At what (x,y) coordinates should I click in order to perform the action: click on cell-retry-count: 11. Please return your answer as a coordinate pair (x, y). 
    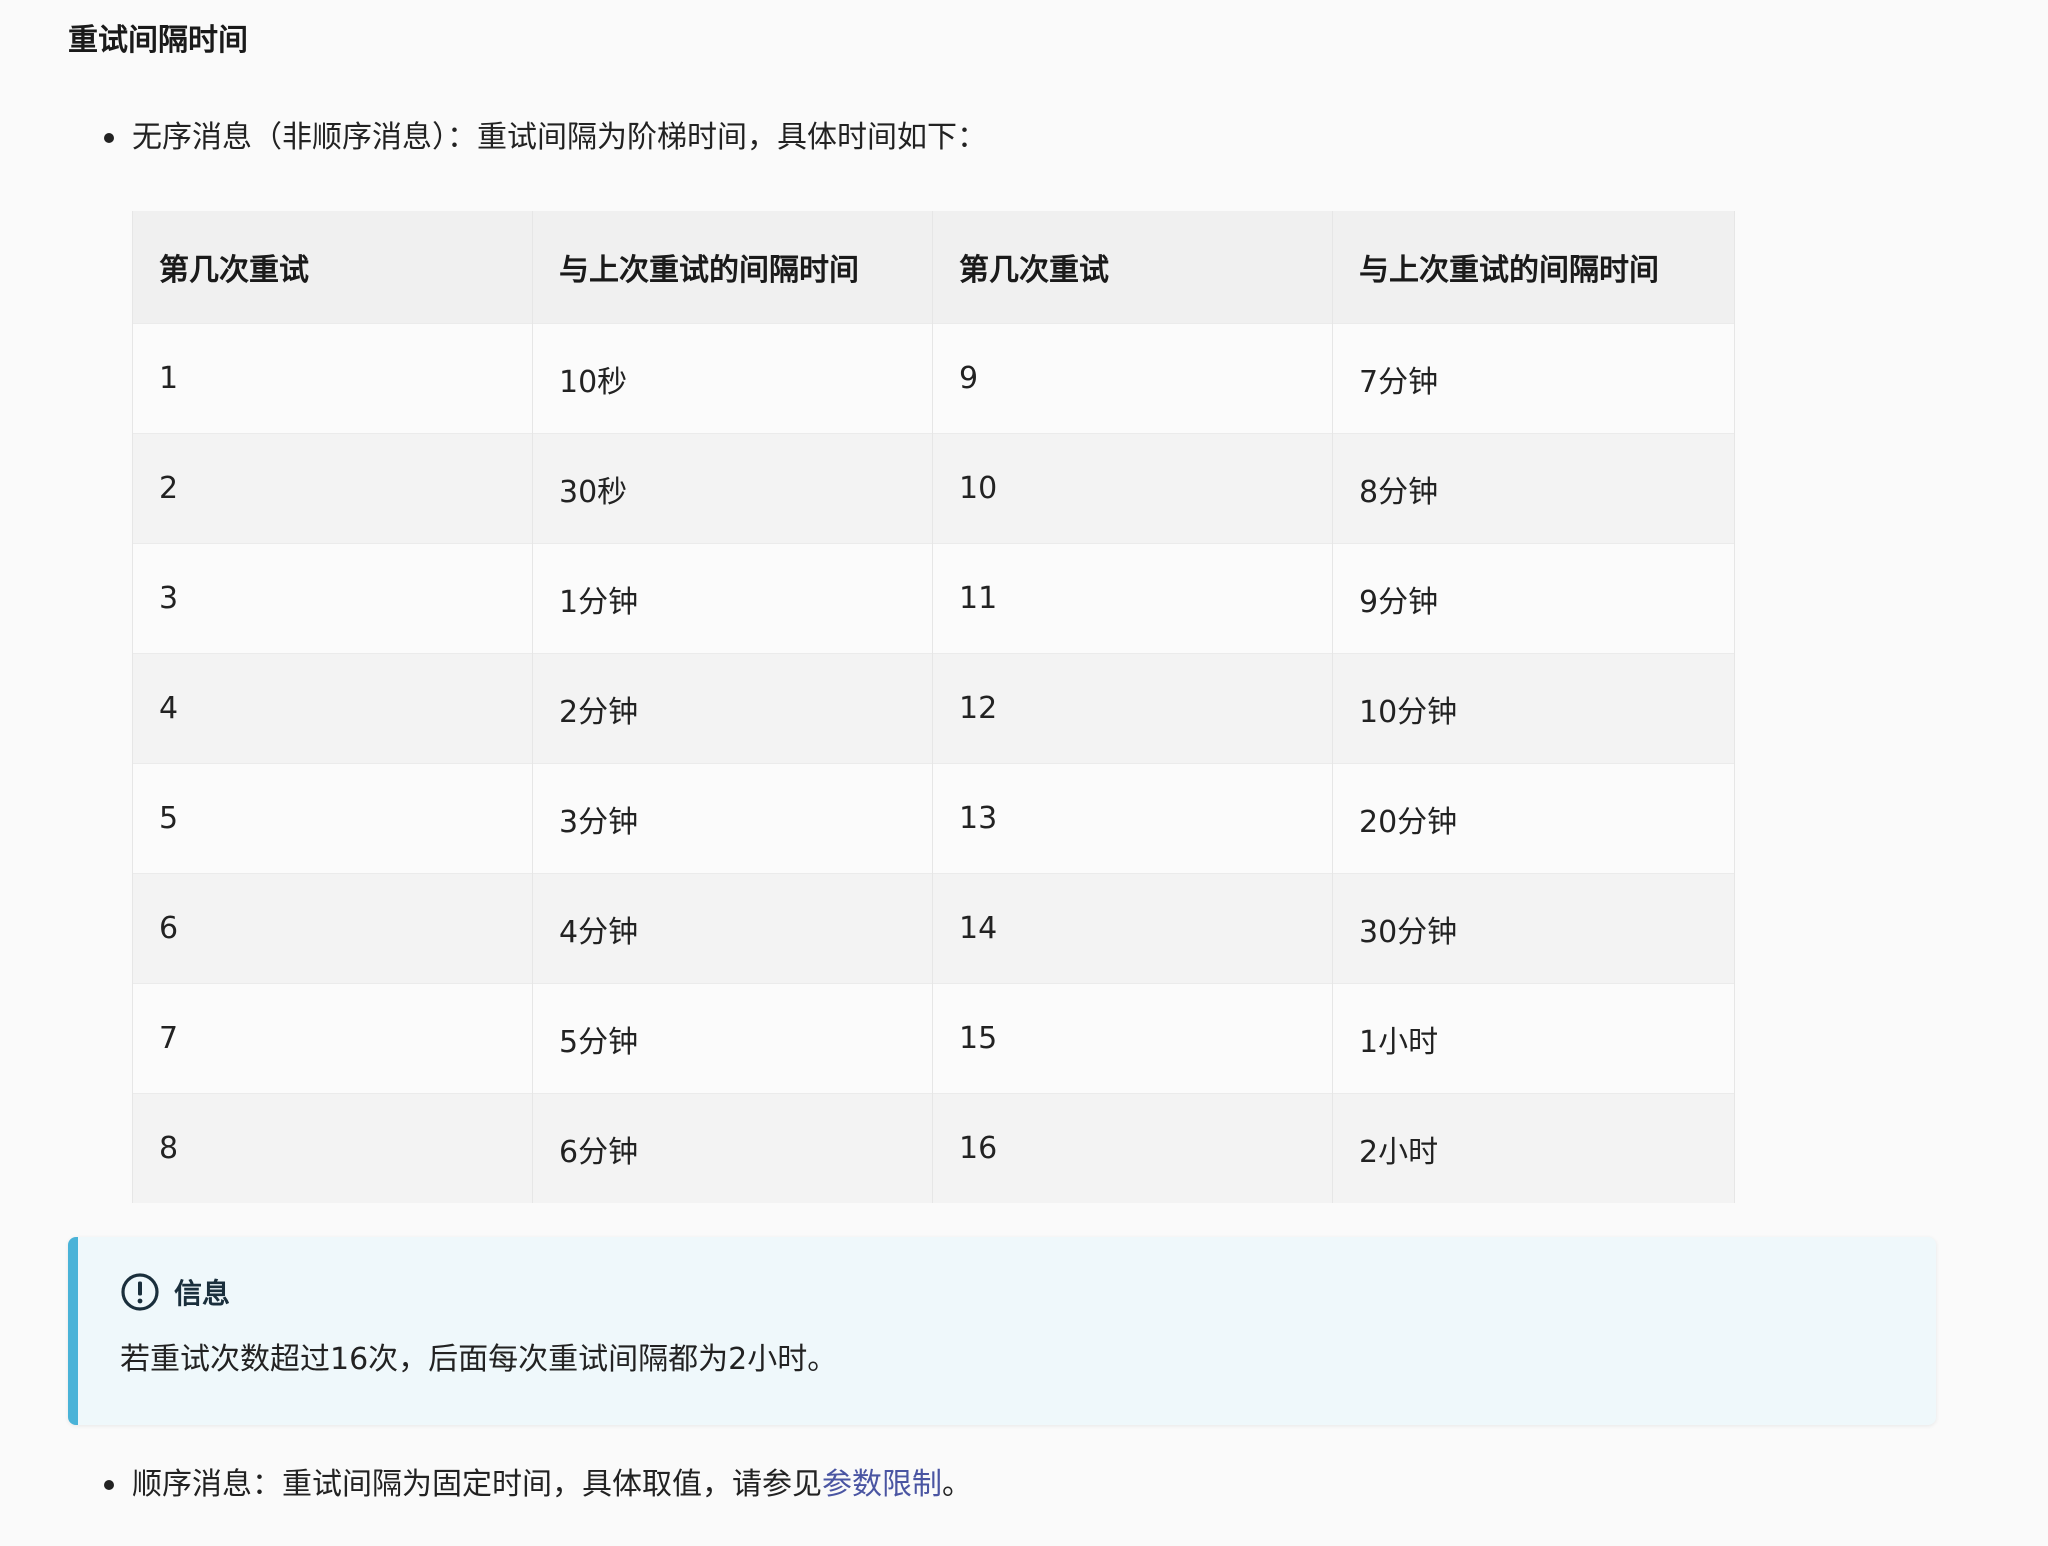
    Looking at the image, I should click on (1132, 598).